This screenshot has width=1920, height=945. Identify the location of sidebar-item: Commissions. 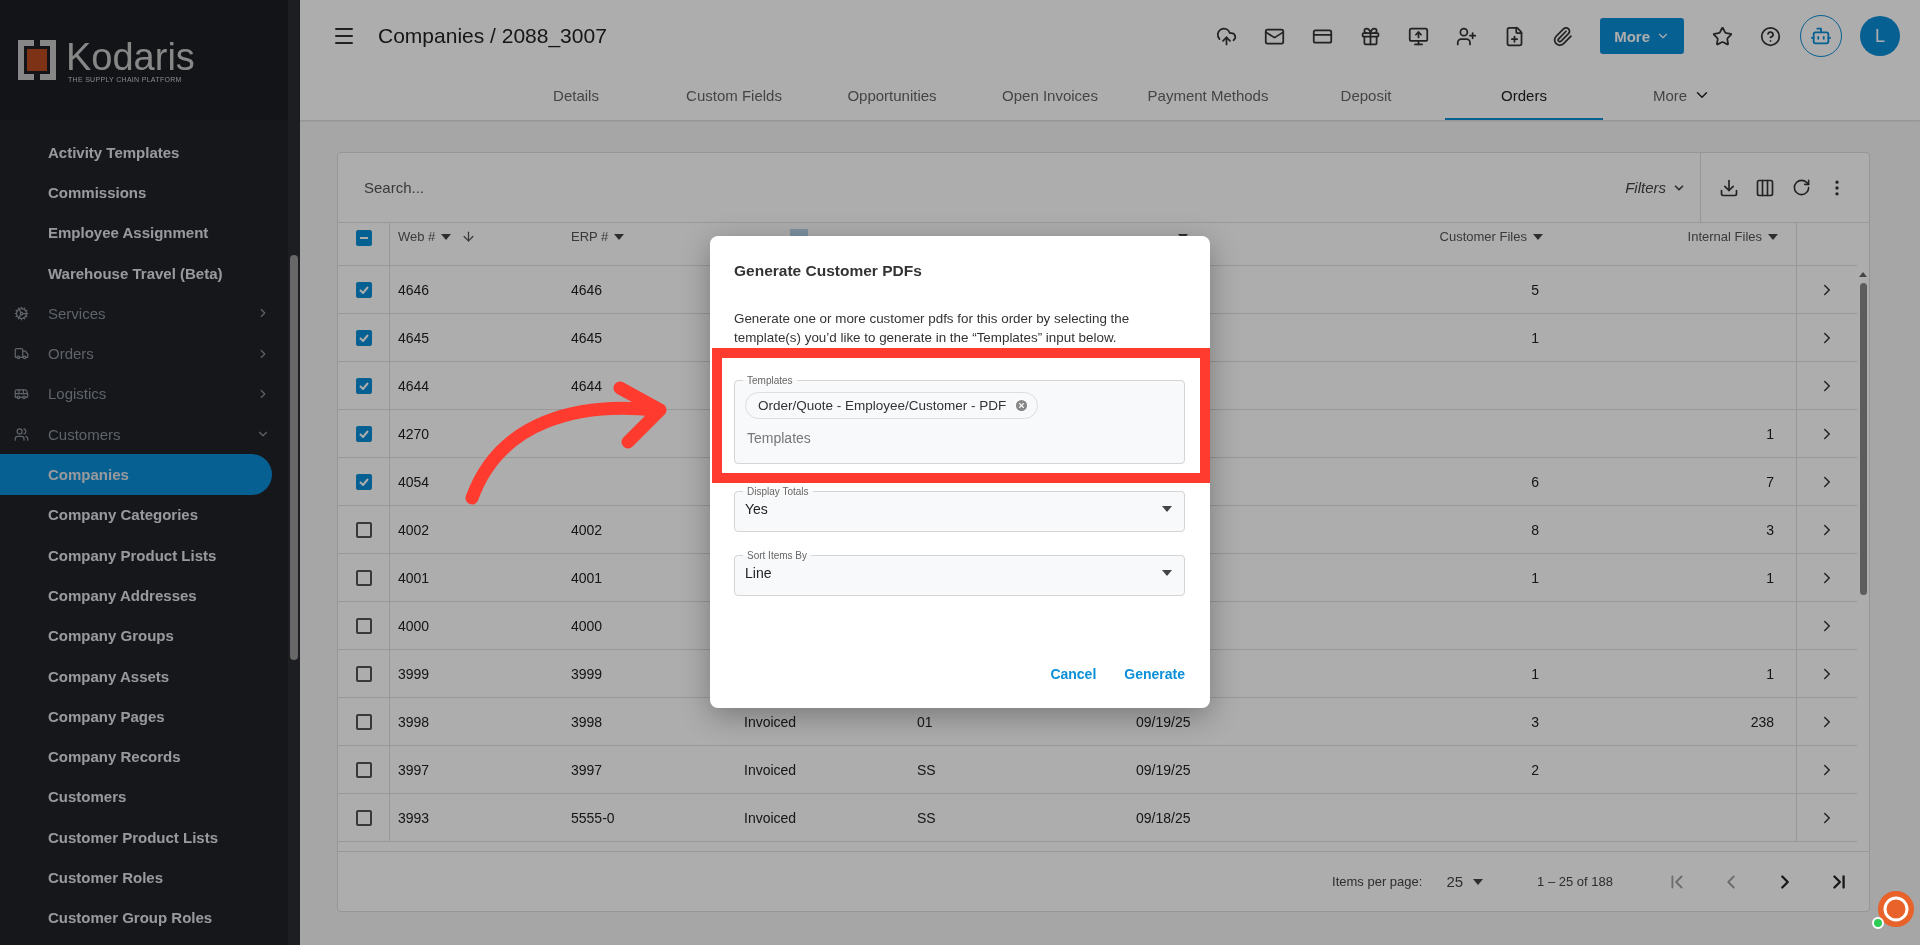
(144, 192).